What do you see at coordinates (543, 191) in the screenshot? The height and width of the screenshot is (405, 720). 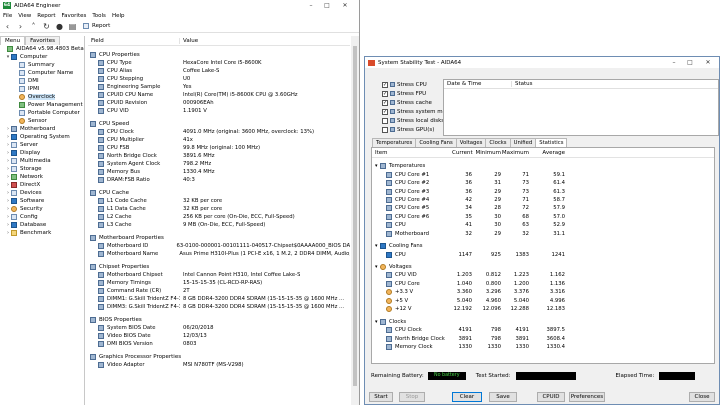 I see `stats-row: CPU Core #3 36 29 73 61.3` at bounding box center [543, 191].